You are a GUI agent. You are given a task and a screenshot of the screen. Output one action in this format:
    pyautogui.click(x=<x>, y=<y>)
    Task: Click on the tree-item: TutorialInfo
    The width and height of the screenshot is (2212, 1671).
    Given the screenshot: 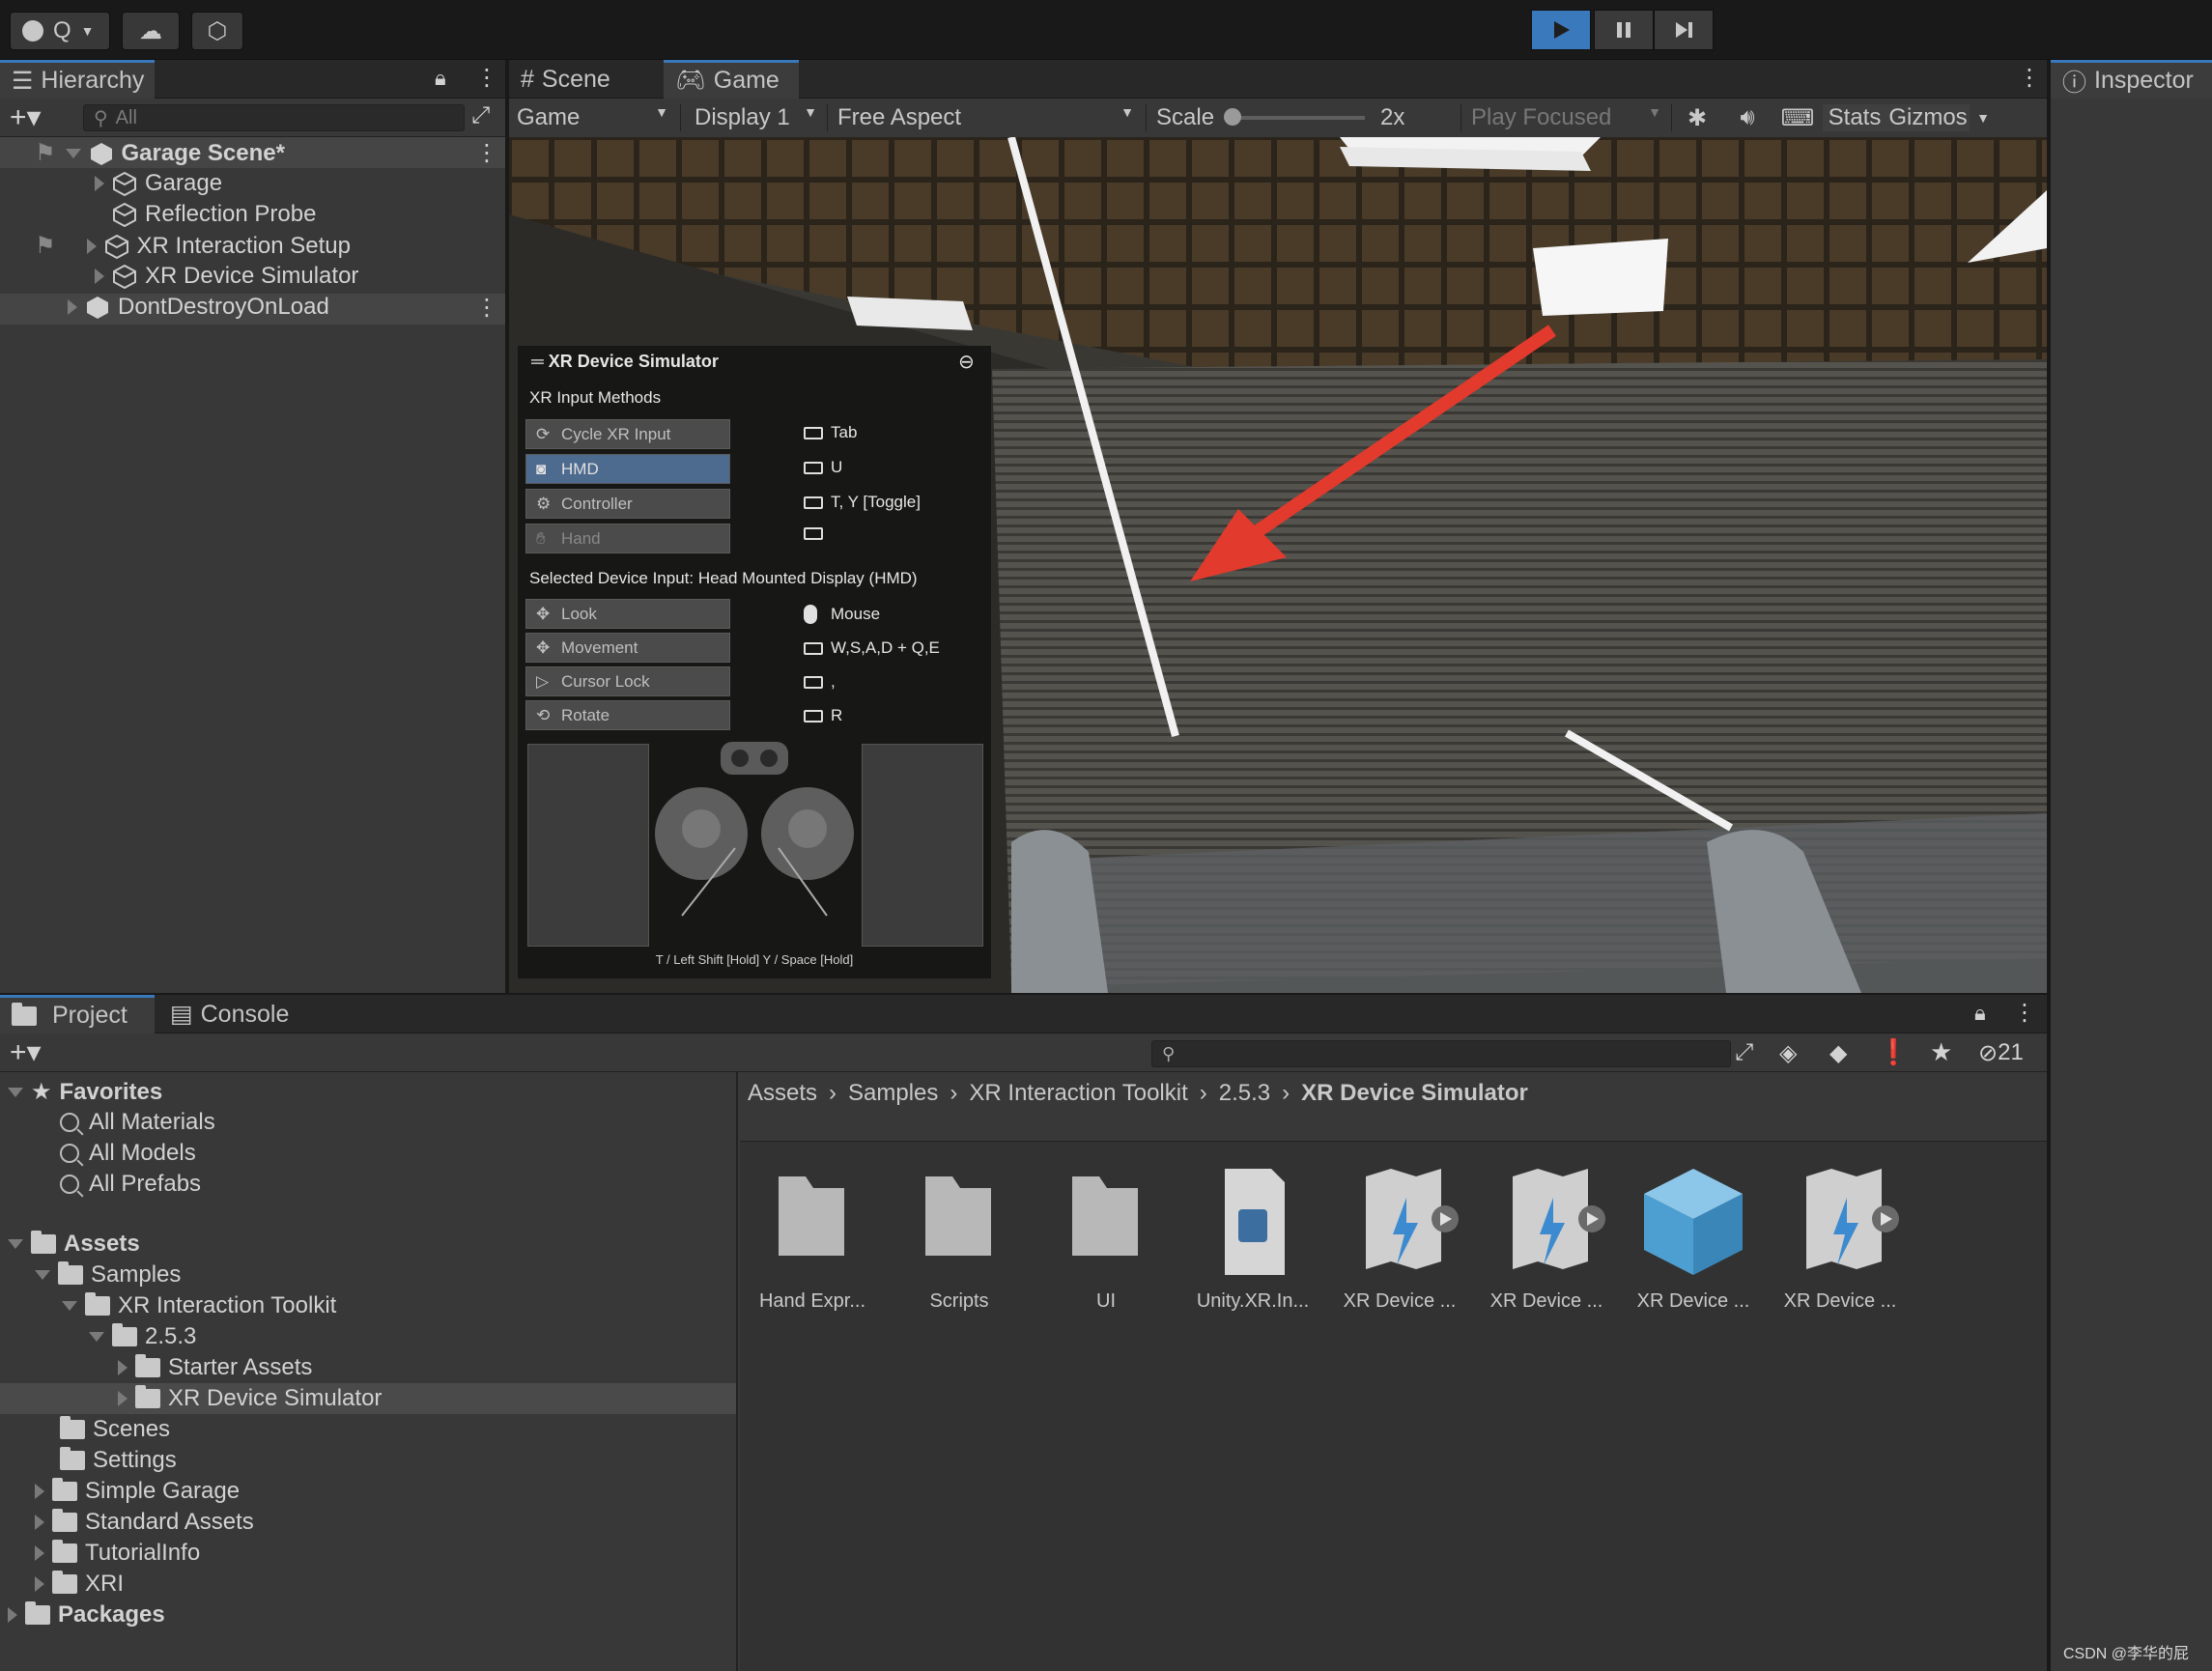 What is the action you would take?
    pyautogui.click(x=118, y=1553)
    